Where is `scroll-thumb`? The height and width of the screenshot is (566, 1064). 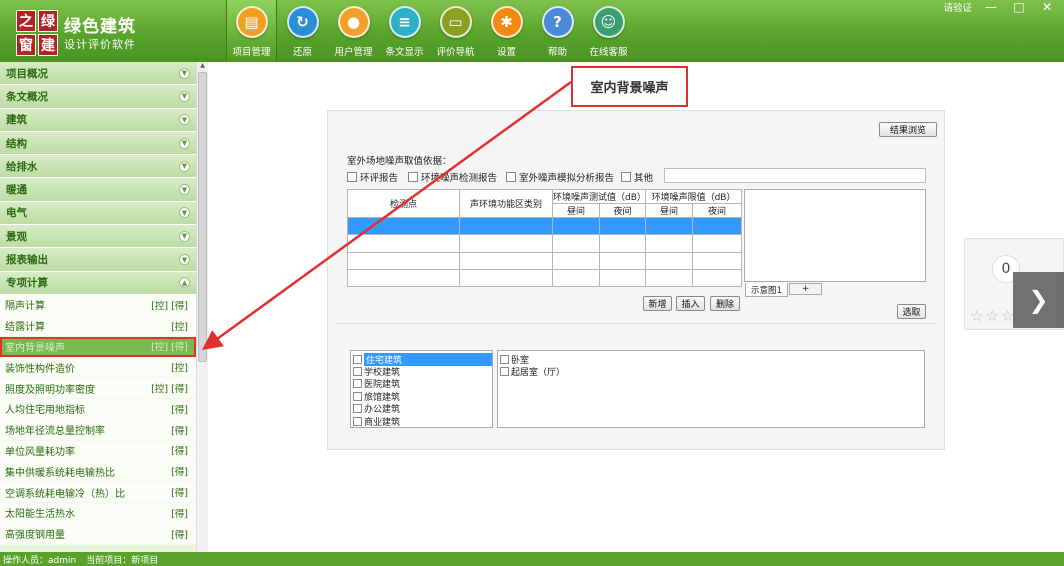 scroll-thumb is located at coordinates (202, 217).